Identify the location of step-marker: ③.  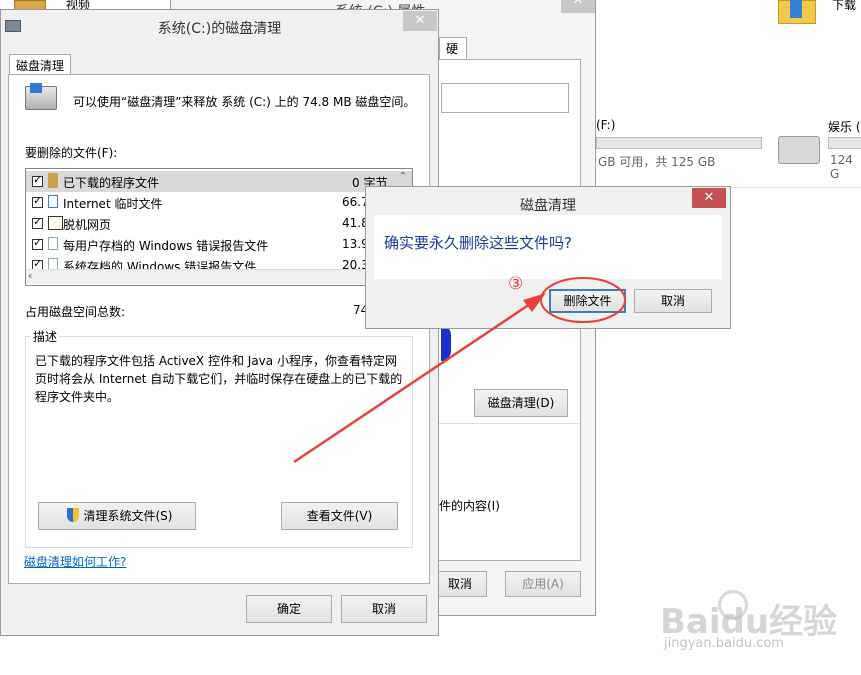
(516, 284).